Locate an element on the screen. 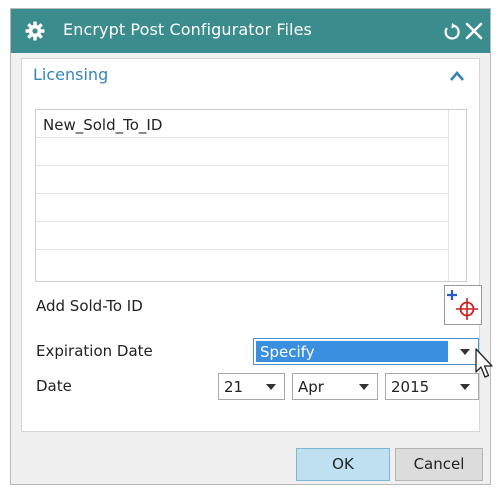 Image resolution: width=501 pixels, height=495 pixels. section-title: Licensing is located at coordinates (71, 74).